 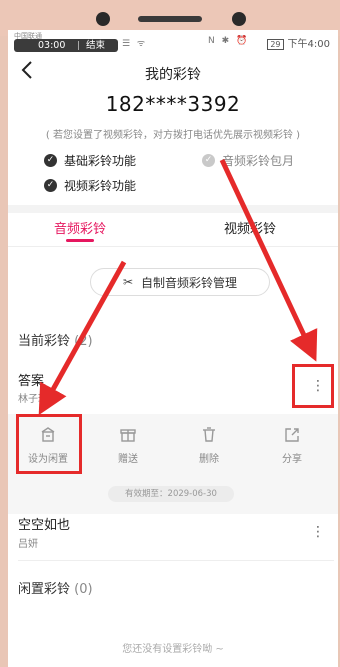 What do you see at coordinates (95, 45) in the screenshot?
I see `record-end-button: 结束` at bounding box center [95, 45].